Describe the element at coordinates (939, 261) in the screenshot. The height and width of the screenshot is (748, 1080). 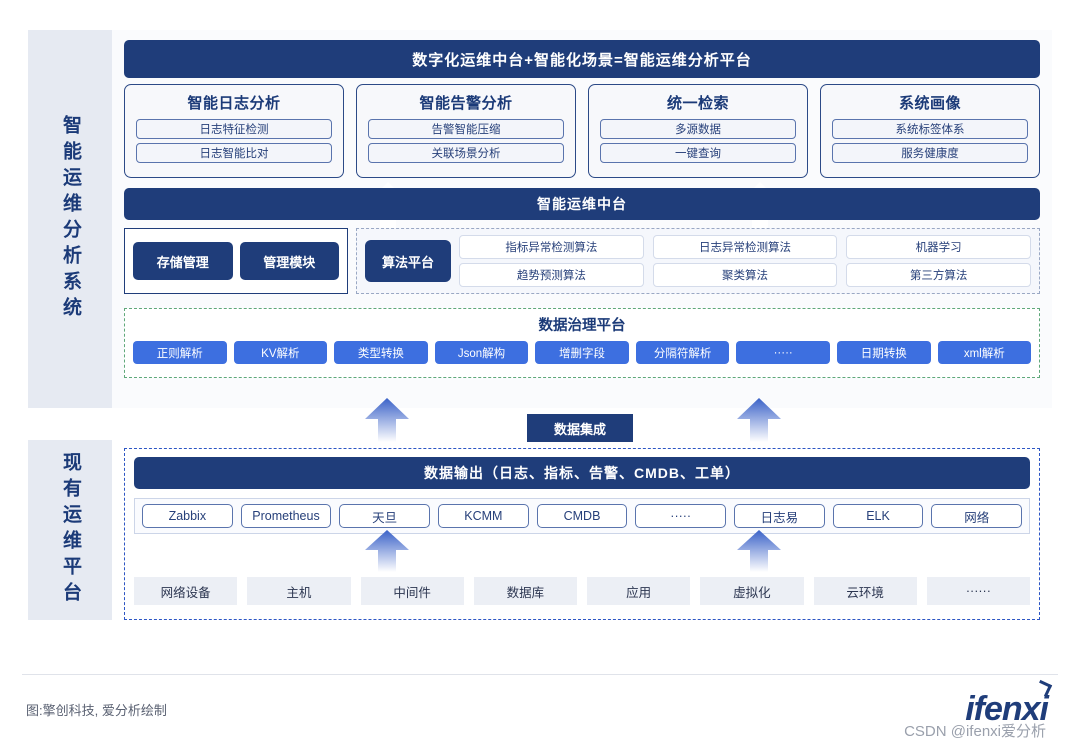
I see `algorithm-column: 机器学习 第三方算法` at that location.